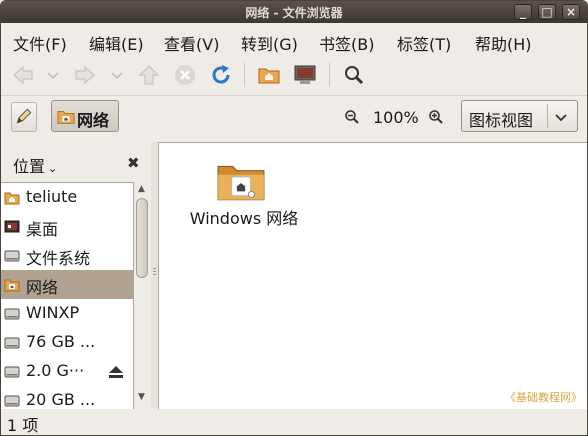 The width and height of the screenshot is (588, 436). Describe the element at coordinates (53, 168) in the screenshot. I see `chevron-down-icon: ⌄` at that location.